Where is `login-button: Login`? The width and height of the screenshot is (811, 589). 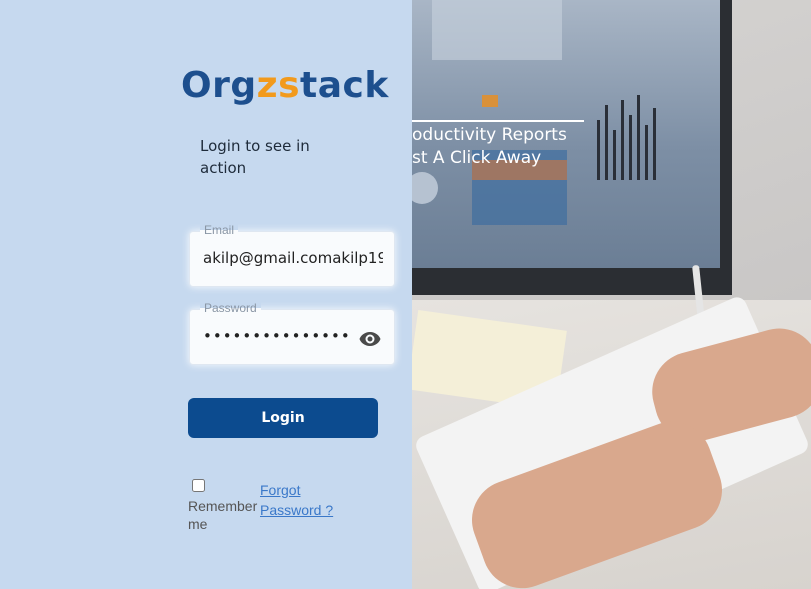 login-button: Login is located at coordinates (283, 418).